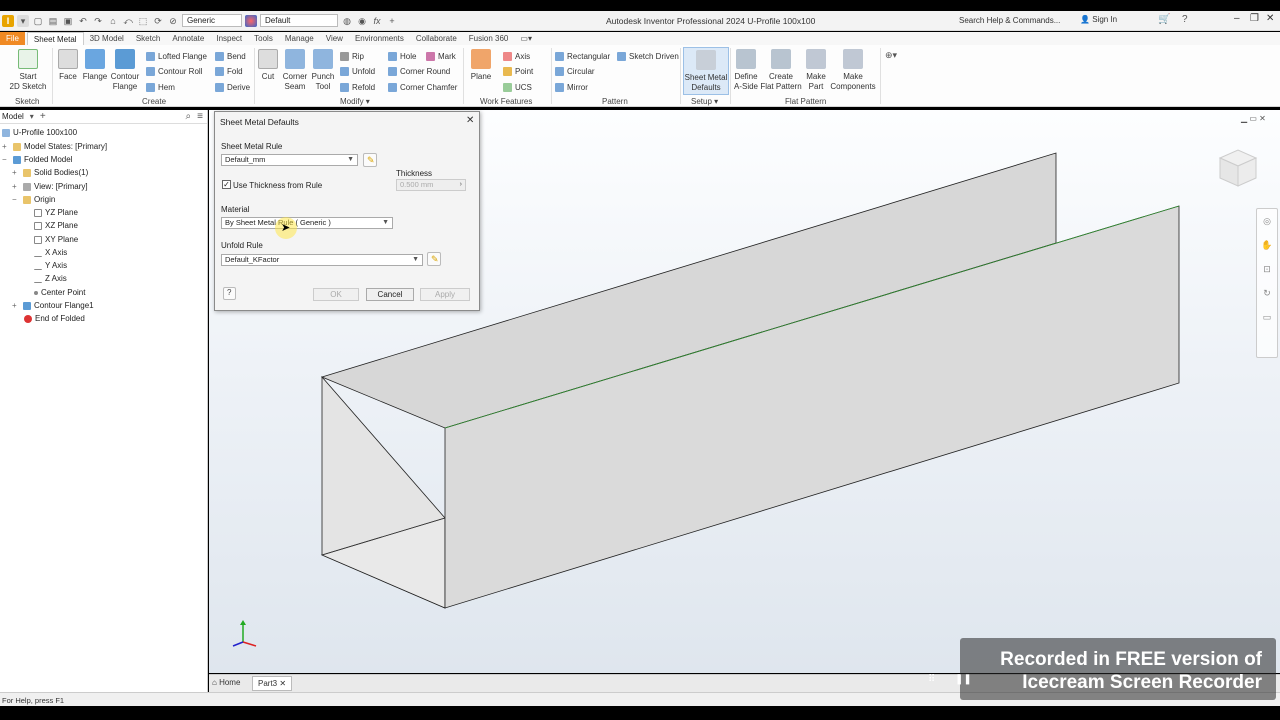 The width and height of the screenshot is (1280, 720). I want to click on sheet-metal-rule-select: Default_mm ▼, so click(289, 160).